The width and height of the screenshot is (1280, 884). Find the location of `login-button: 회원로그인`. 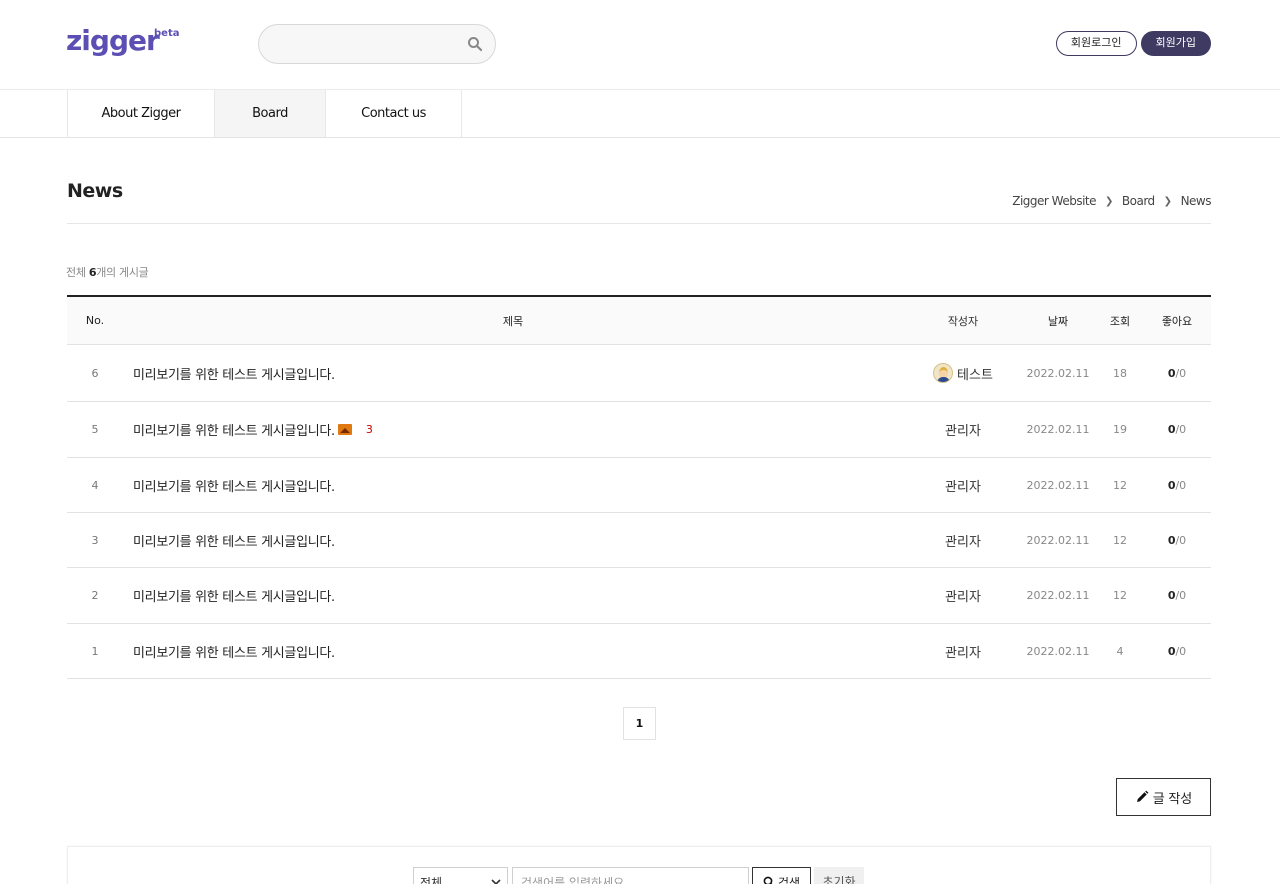

login-button: 회원로그인 is located at coordinates (1096, 43).